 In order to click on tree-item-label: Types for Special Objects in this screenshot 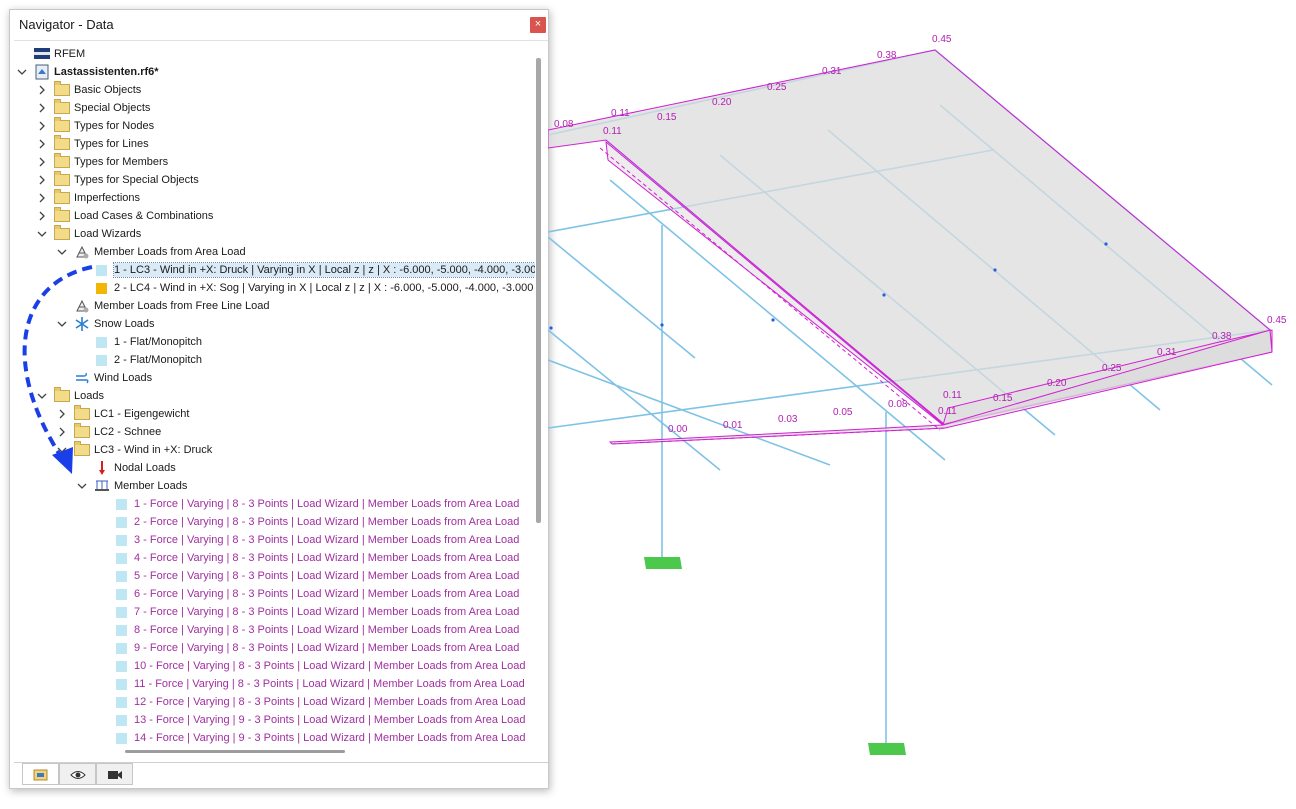, I will do `click(136, 180)`.